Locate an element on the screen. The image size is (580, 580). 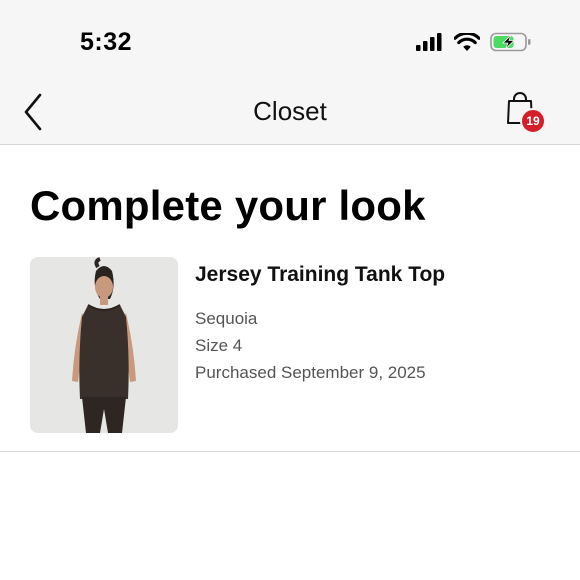
product-image is located at coordinates (104, 345).